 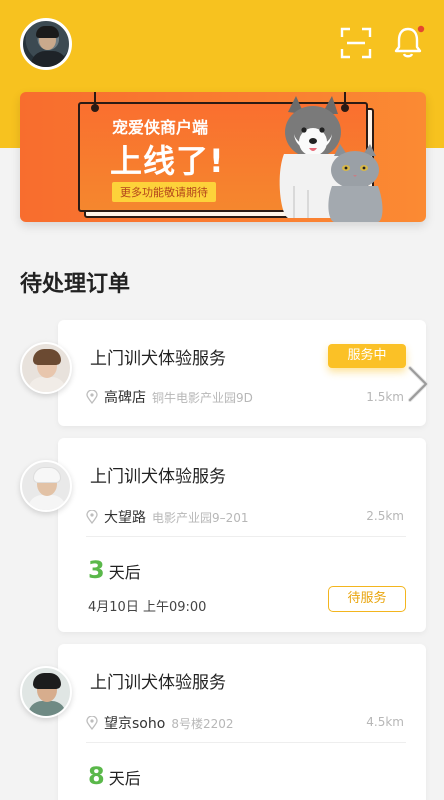 What do you see at coordinates (200, 517) in the screenshot?
I see `address-text: 电影产业园9–201` at bounding box center [200, 517].